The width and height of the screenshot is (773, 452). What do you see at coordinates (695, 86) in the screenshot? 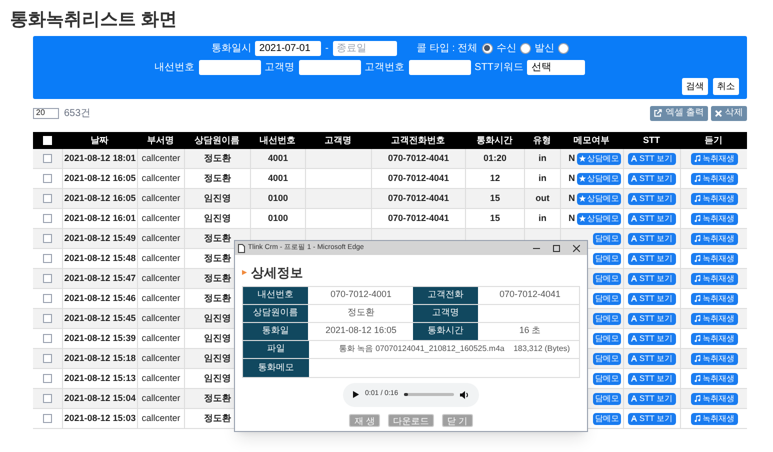
I see `search-button: 검색` at bounding box center [695, 86].